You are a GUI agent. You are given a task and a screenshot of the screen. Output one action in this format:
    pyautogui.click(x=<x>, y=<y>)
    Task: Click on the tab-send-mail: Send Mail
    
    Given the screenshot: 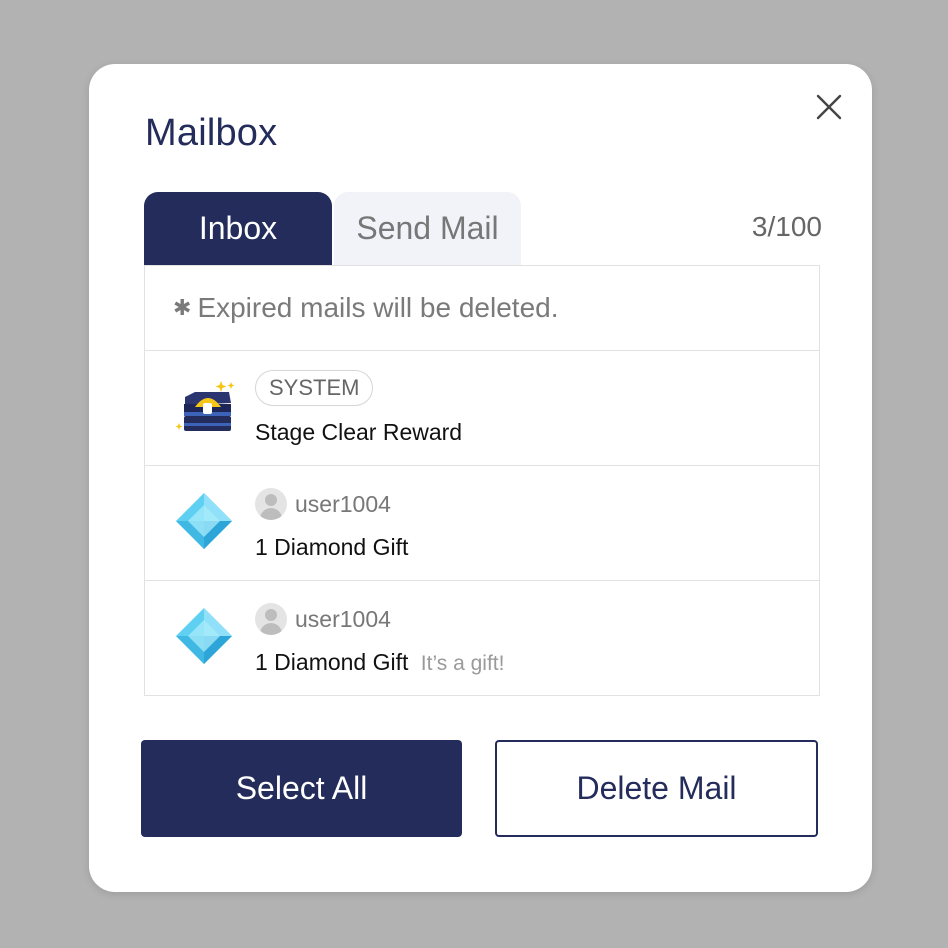 What is the action you would take?
    pyautogui.click(x=427, y=228)
    